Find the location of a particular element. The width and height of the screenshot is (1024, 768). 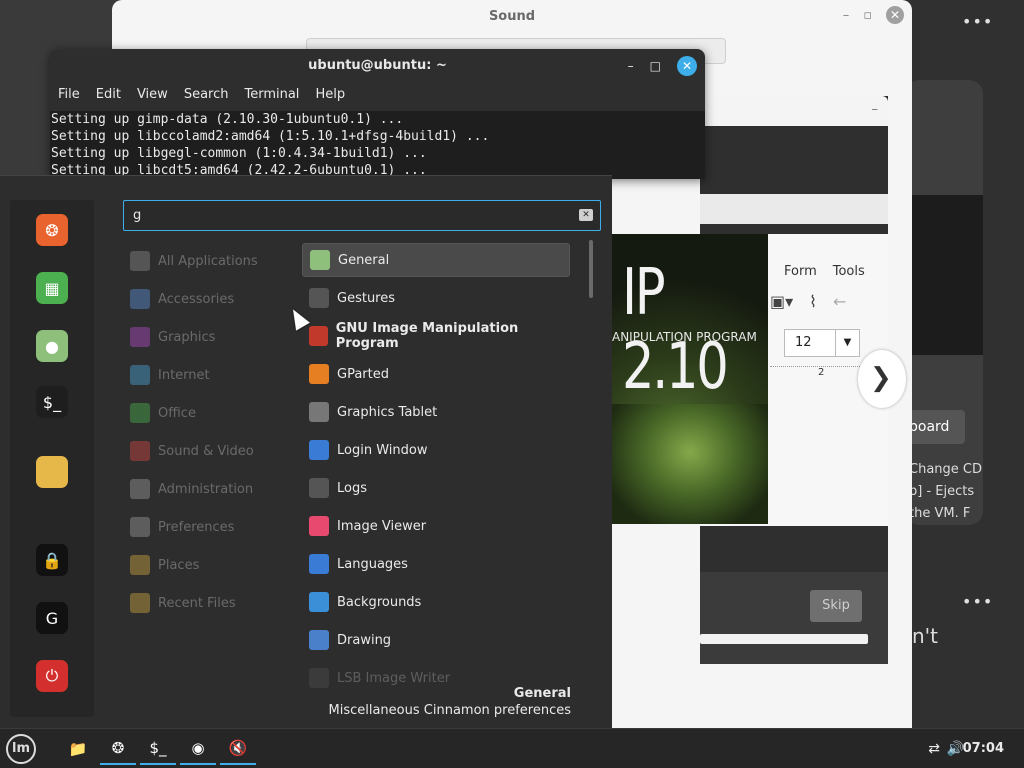

app-item: GNU Image Manipulation Program is located at coordinates (436, 336).